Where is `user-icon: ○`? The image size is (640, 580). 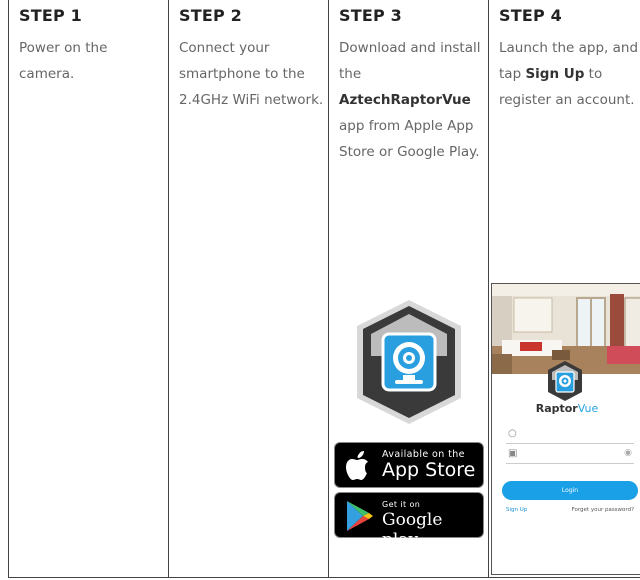
user-icon: ○ is located at coordinates (512, 433).